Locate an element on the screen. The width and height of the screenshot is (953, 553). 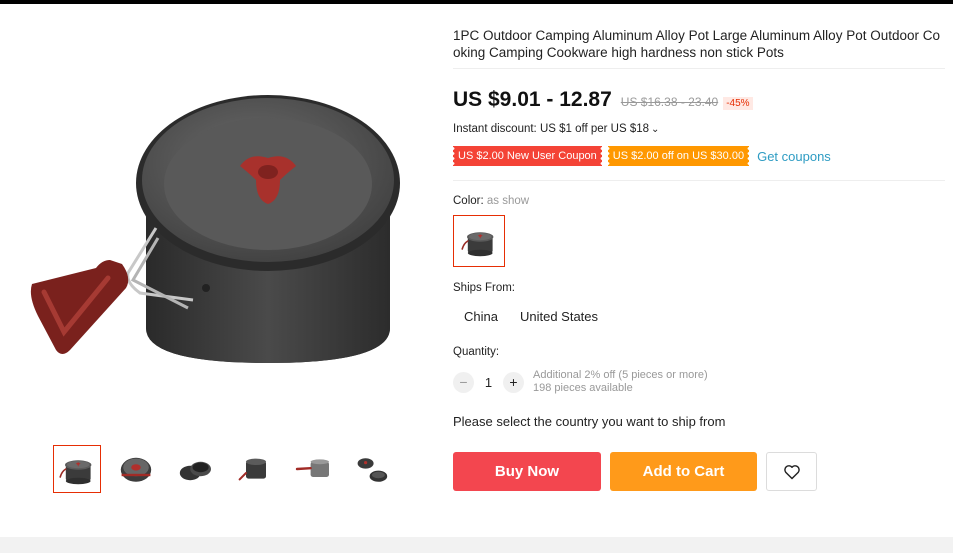
color-label-text: Color: is located at coordinates (468, 201).